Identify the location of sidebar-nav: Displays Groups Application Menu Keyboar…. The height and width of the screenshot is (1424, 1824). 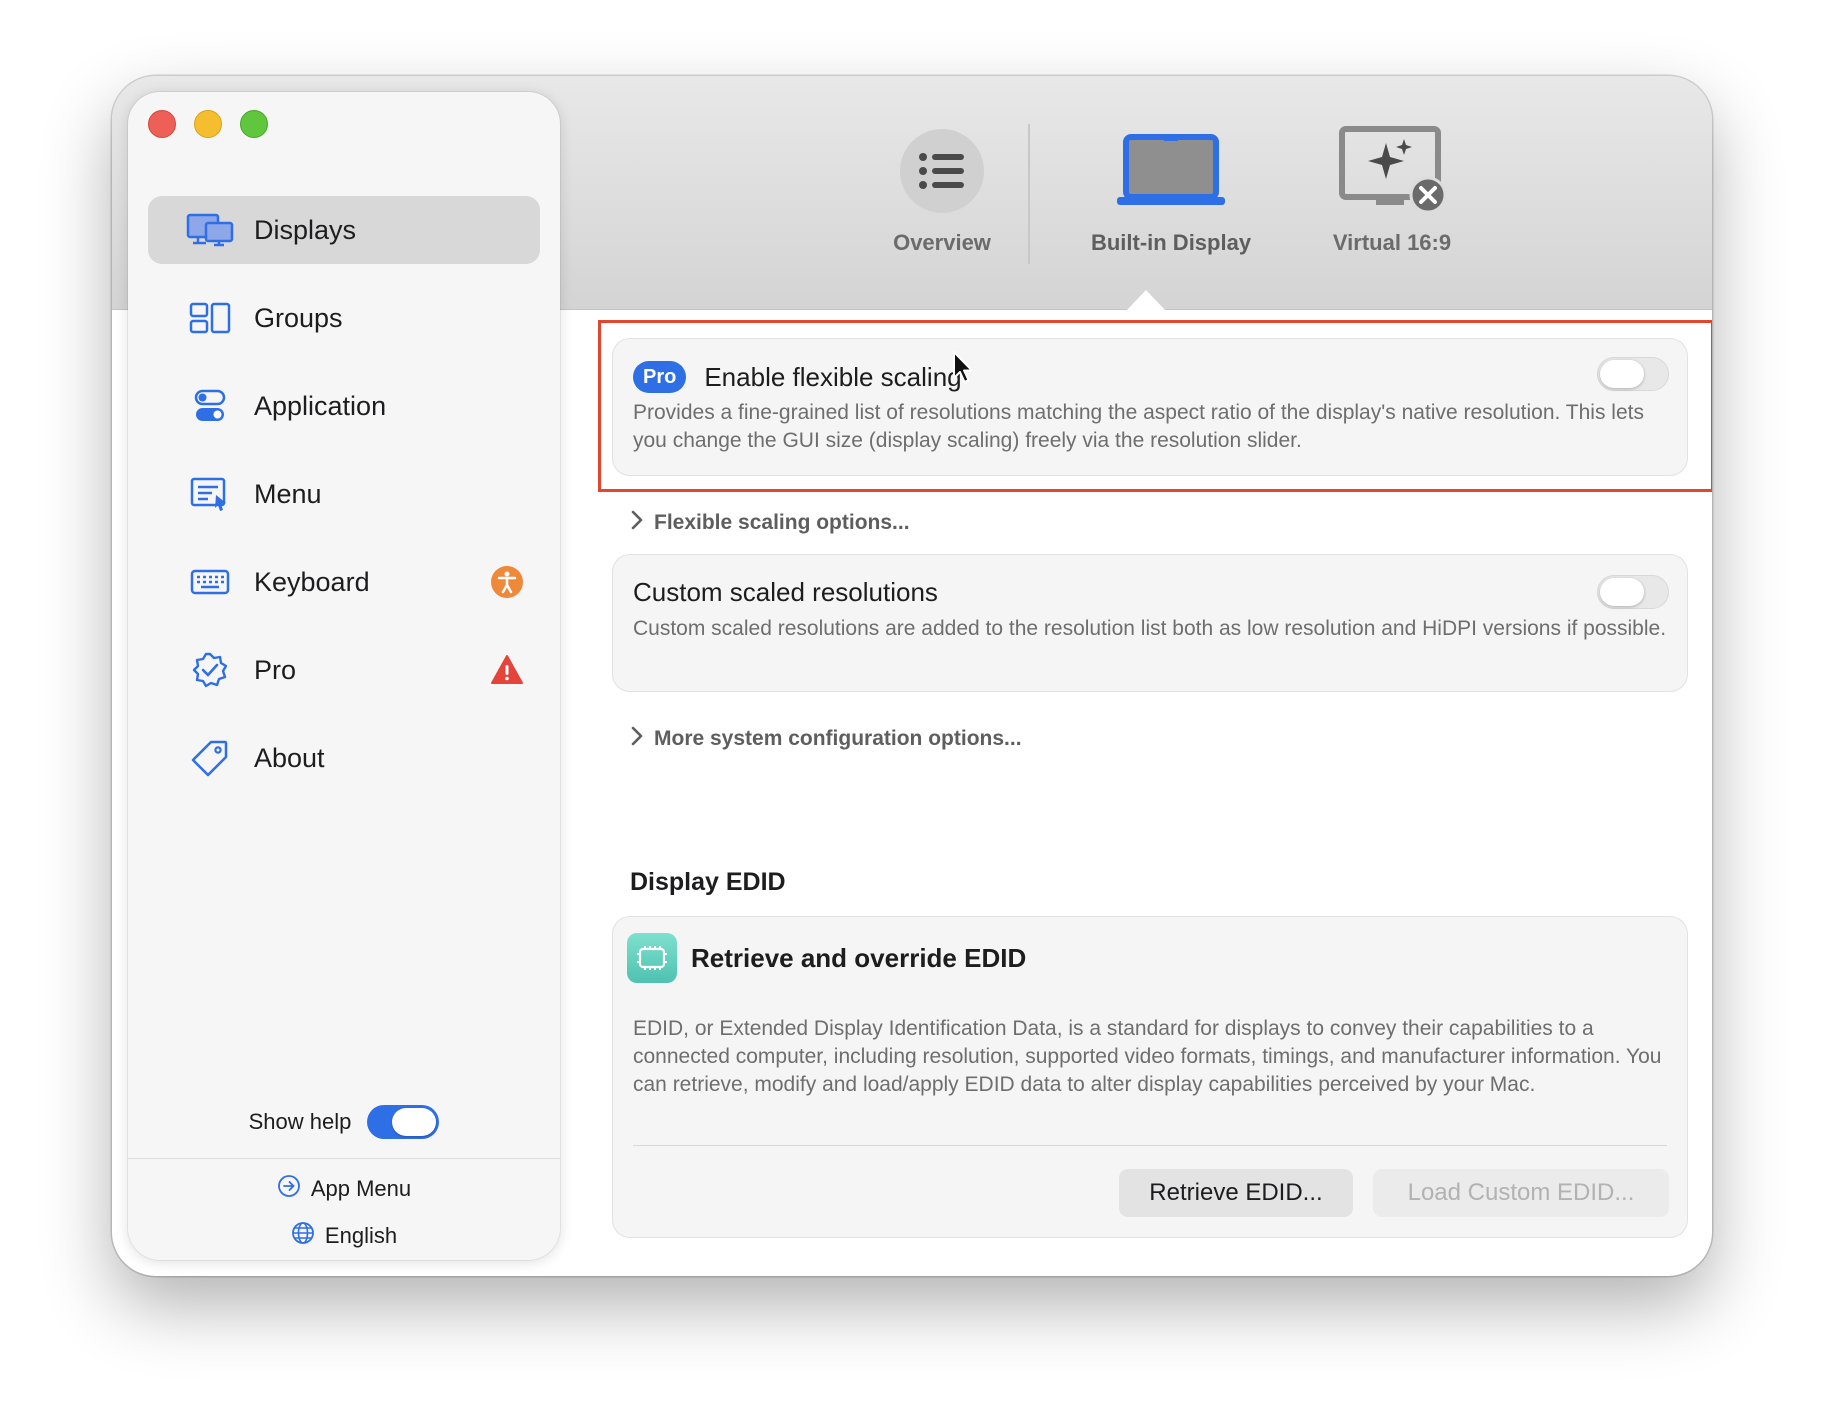
(344, 504).